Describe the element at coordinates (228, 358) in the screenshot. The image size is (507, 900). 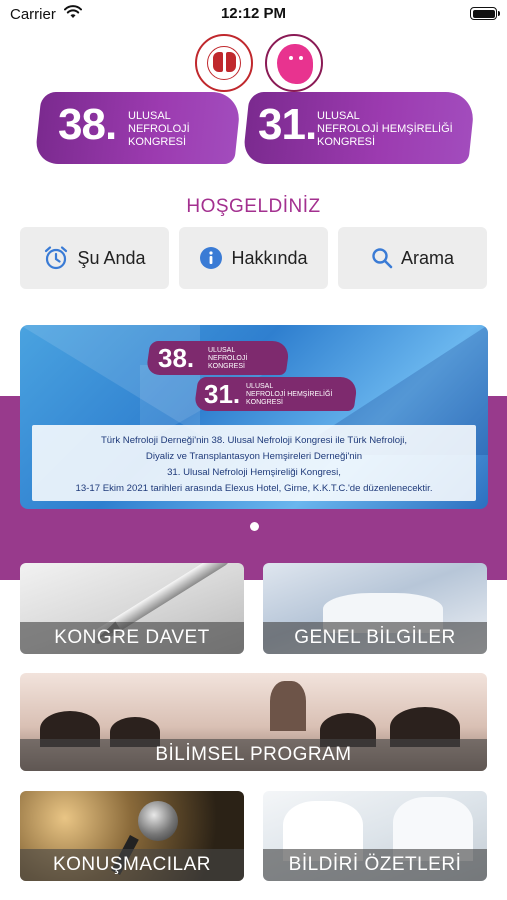
I see `slide-badge-38-text: ULUSAL NEFROLOJİ KONGRESİ` at that location.